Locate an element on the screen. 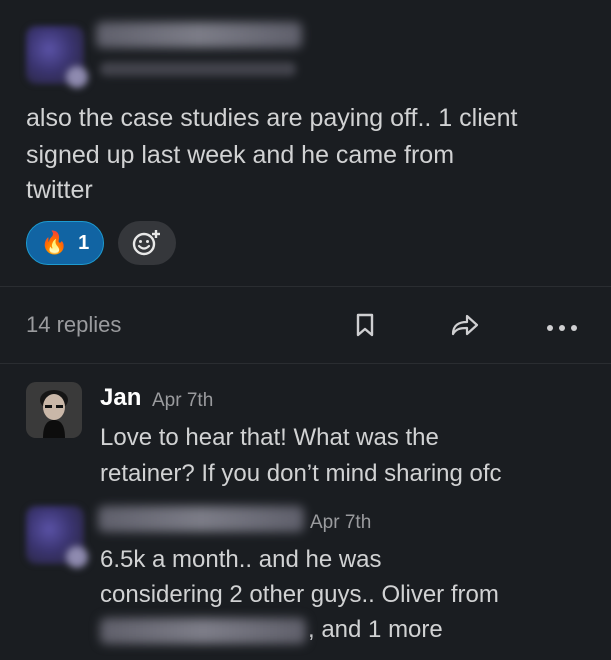  avatar is located at coordinates (54, 410).